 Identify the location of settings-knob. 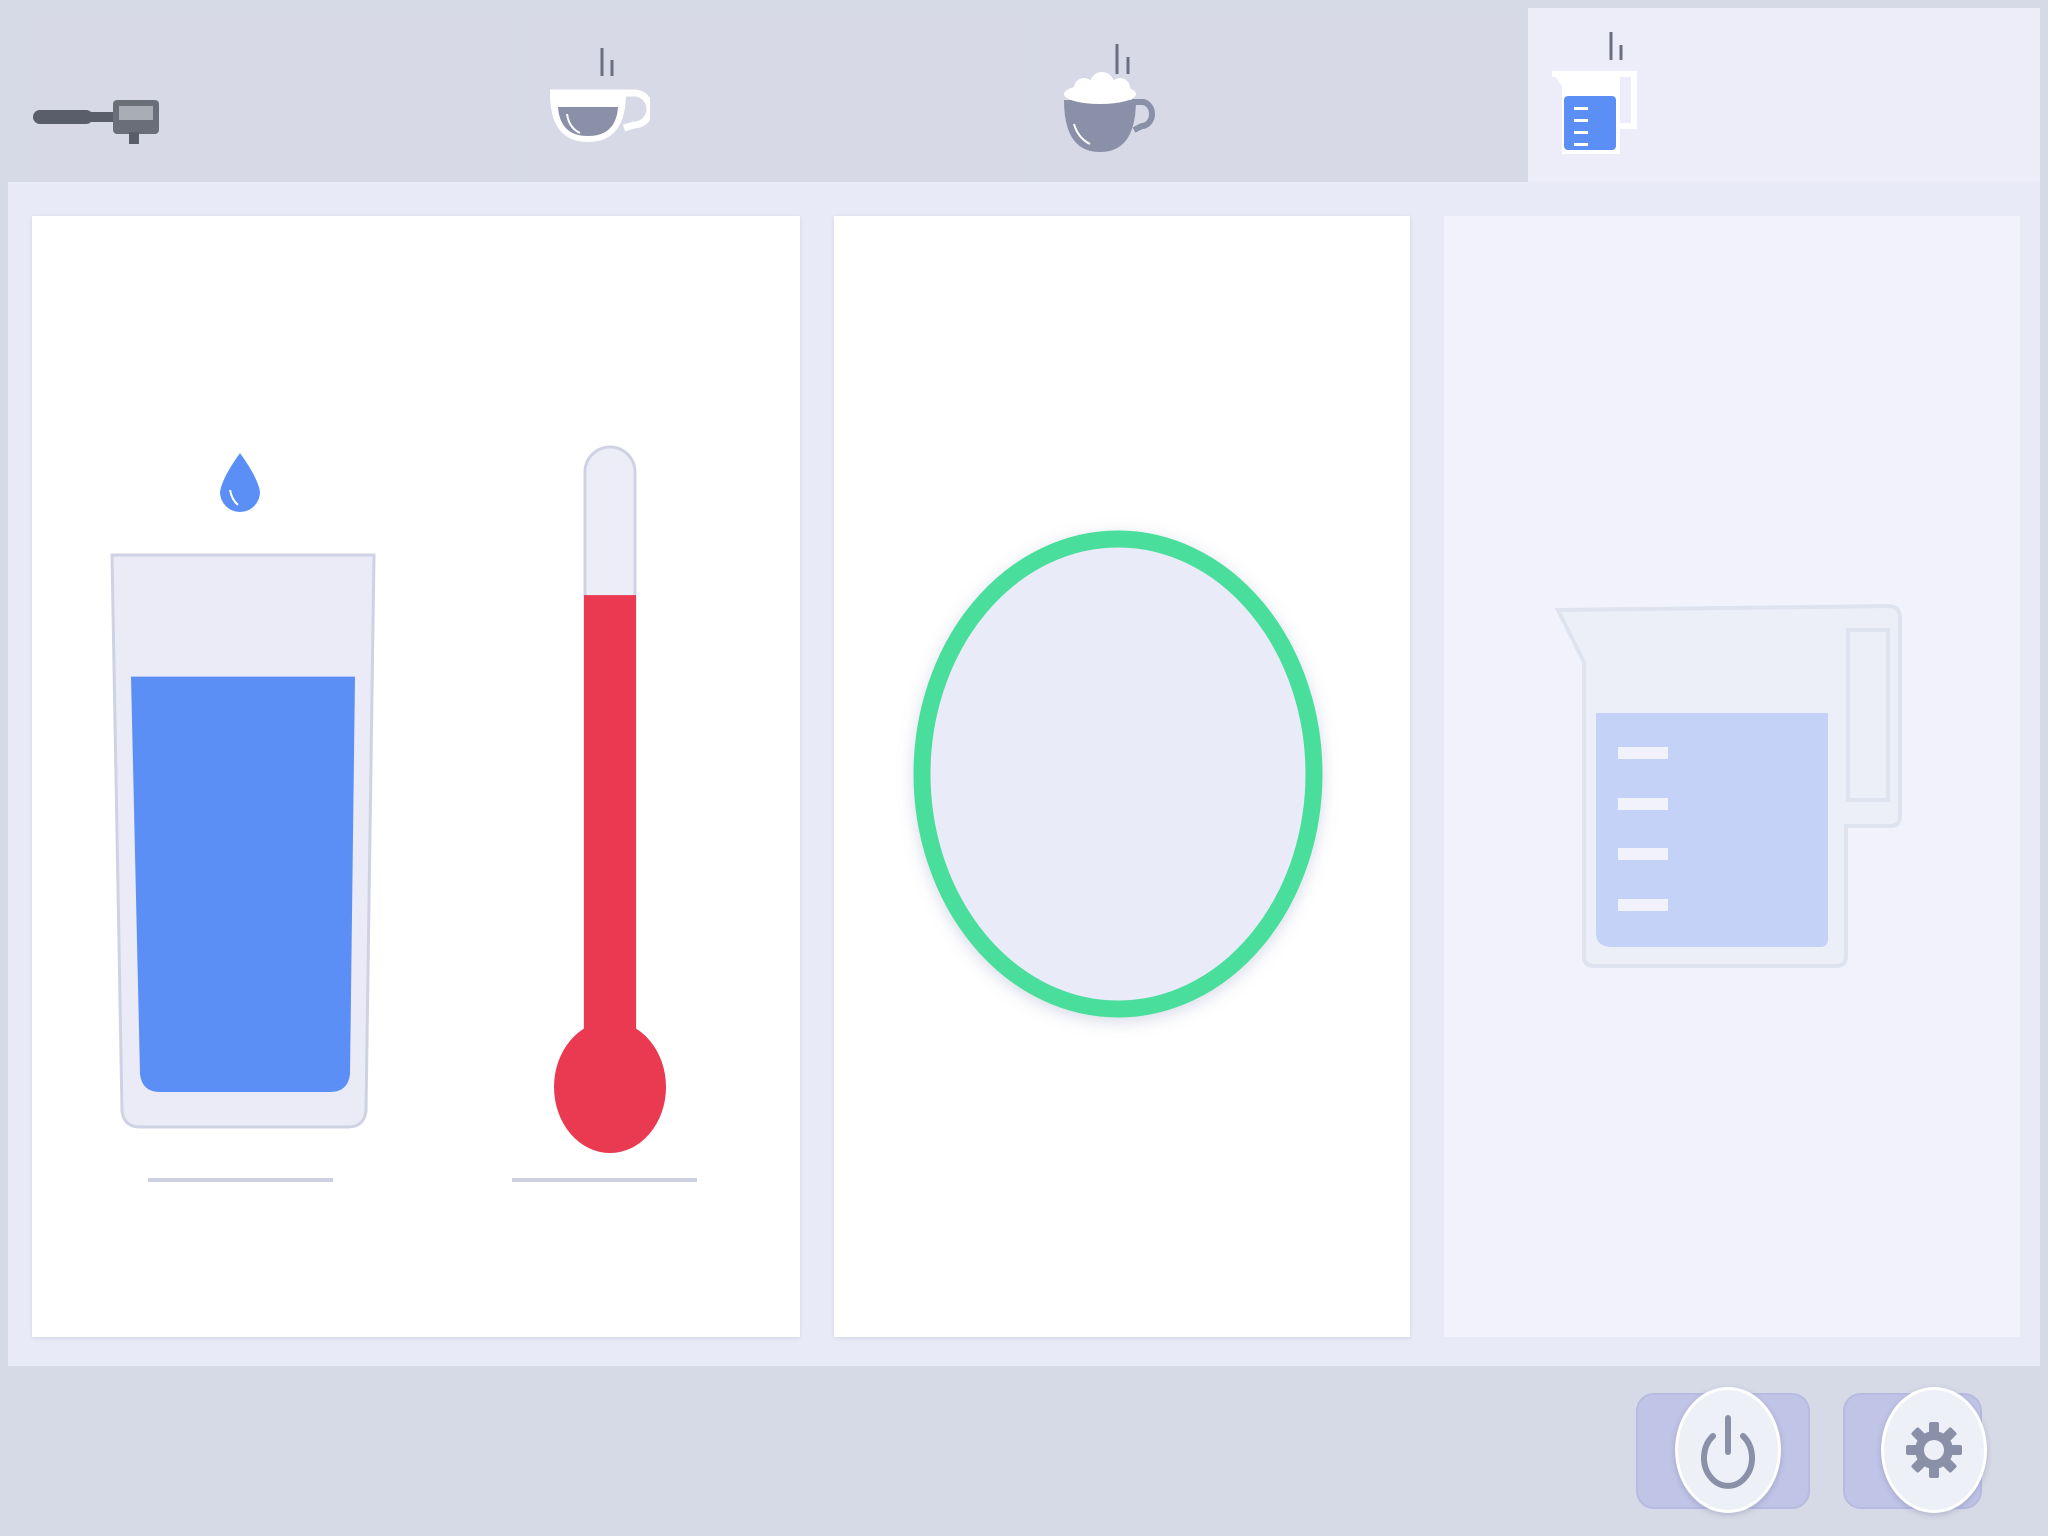
(1934, 1450).